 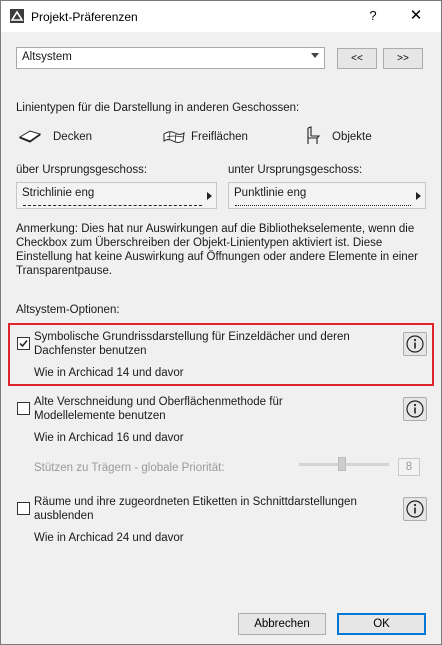 I want to click on previous-page-button: <<, so click(x=357, y=58).